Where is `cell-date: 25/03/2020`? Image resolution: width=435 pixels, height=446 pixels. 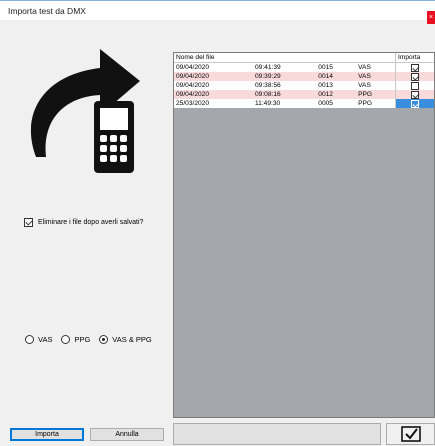 cell-date: 25/03/2020 is located at coordinates (213, 103).